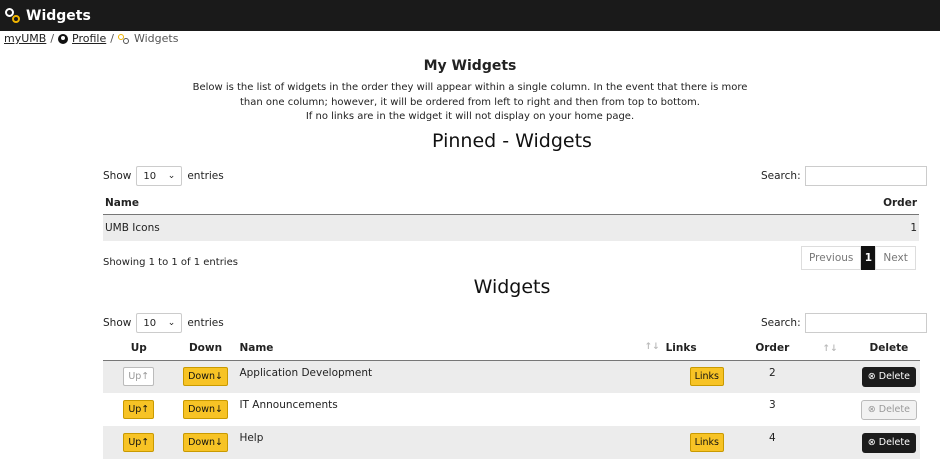 Image resolution: width=940 pixels, height=466 pixels. Describe the element at coordinates (865, 176) in the screenshot. I see `pinned-search-input` at that location.